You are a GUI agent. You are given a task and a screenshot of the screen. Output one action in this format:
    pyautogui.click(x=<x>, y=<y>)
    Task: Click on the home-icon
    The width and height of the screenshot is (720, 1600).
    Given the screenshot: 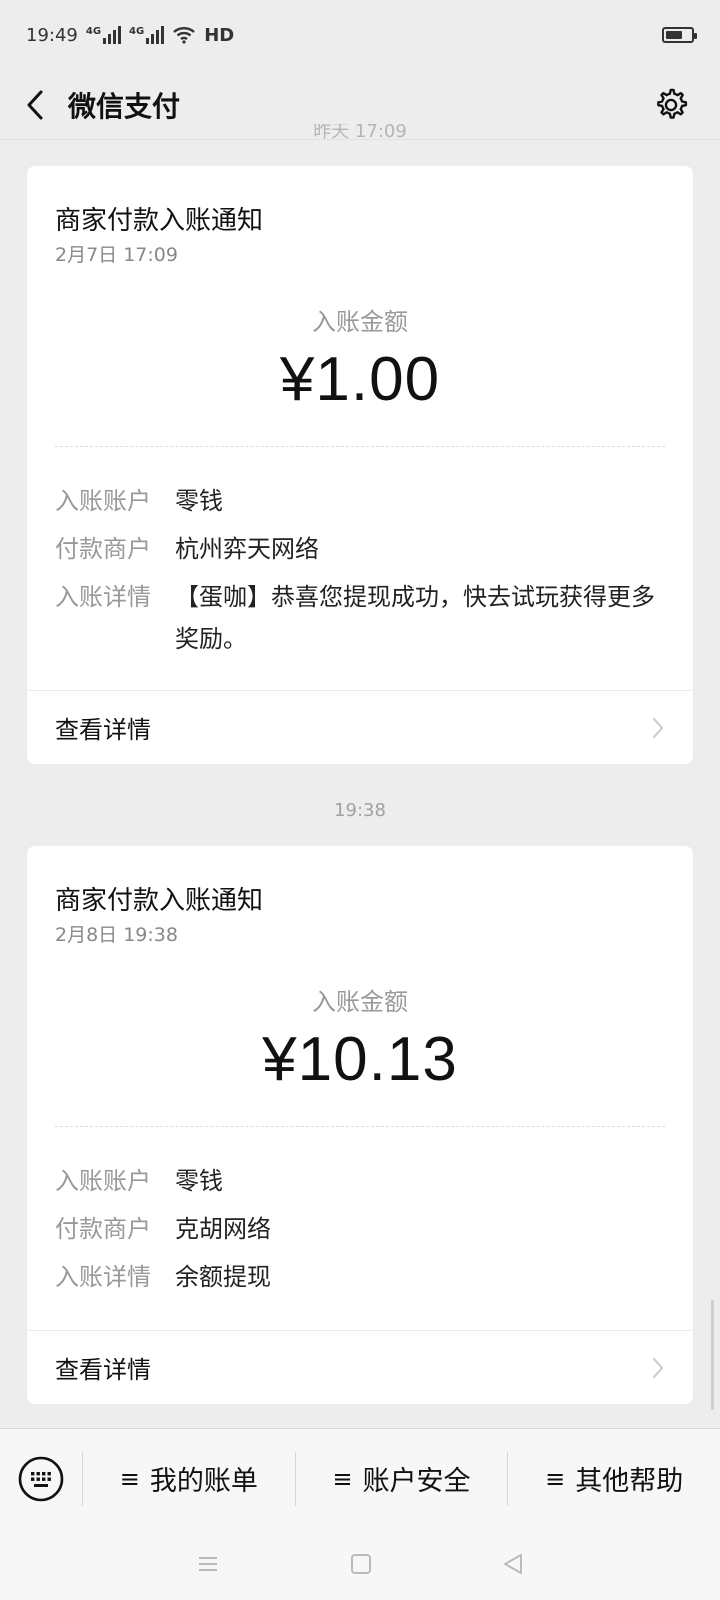 What is the action you would take?
    pyautogui.click(x=361, y=1564)
    